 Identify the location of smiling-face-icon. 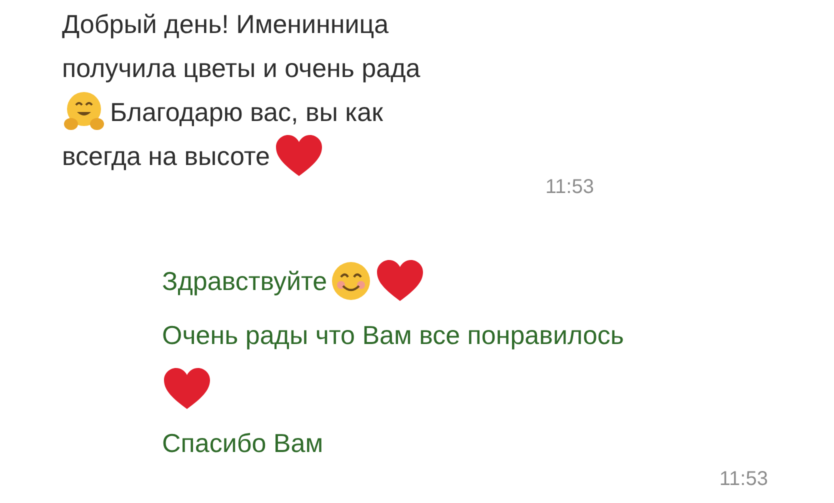
(351, 281).